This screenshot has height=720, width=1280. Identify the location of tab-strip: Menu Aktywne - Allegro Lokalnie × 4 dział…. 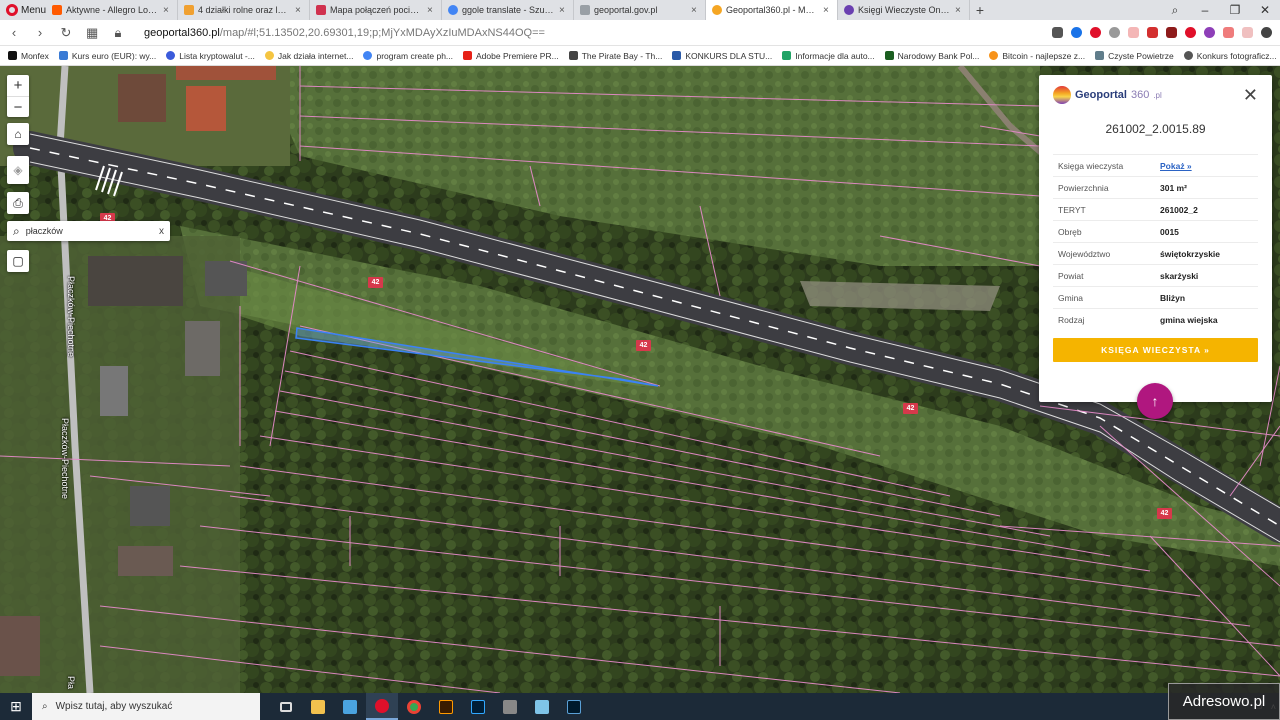
(640, 10).